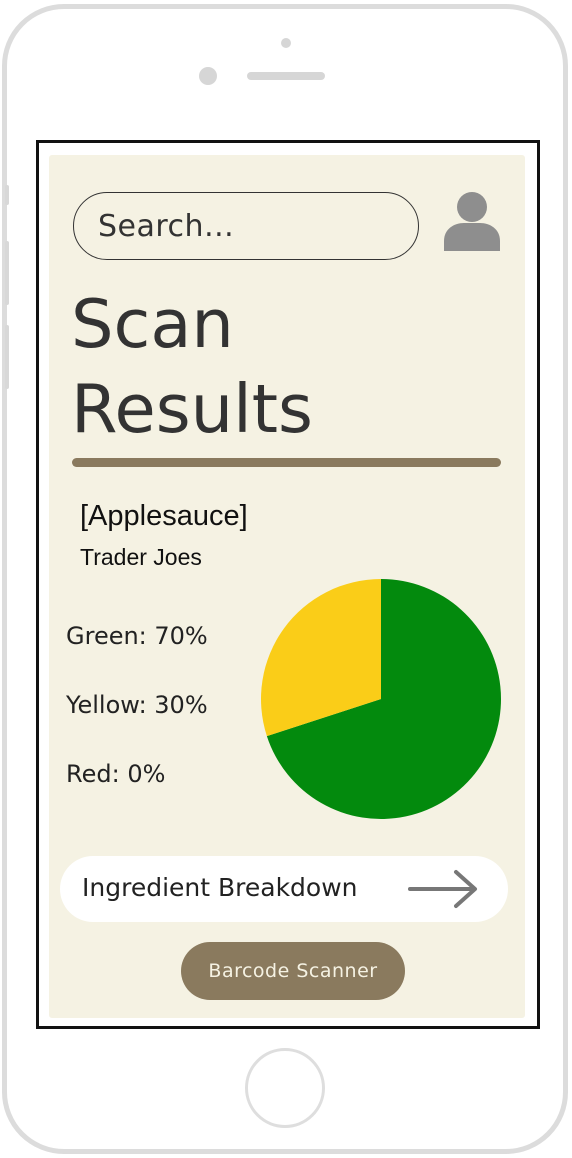 The width and height of the screenshot is (572, 1158). I want to click on volume-up-button, so click(7, 273).